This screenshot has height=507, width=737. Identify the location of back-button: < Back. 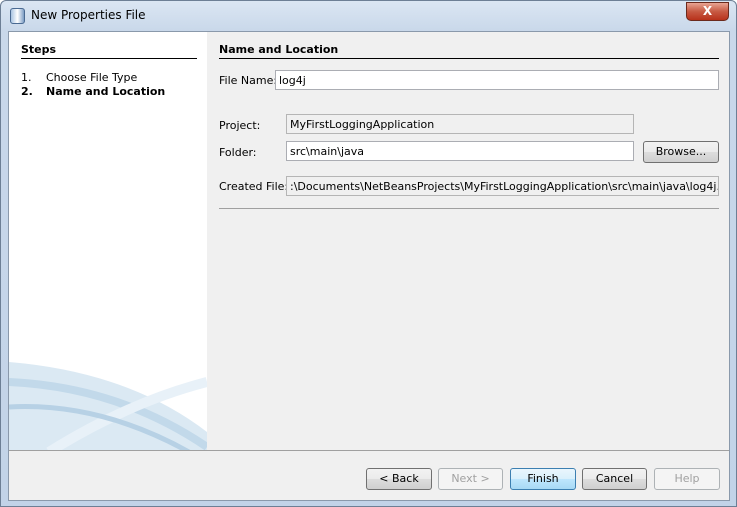
(399, 479).